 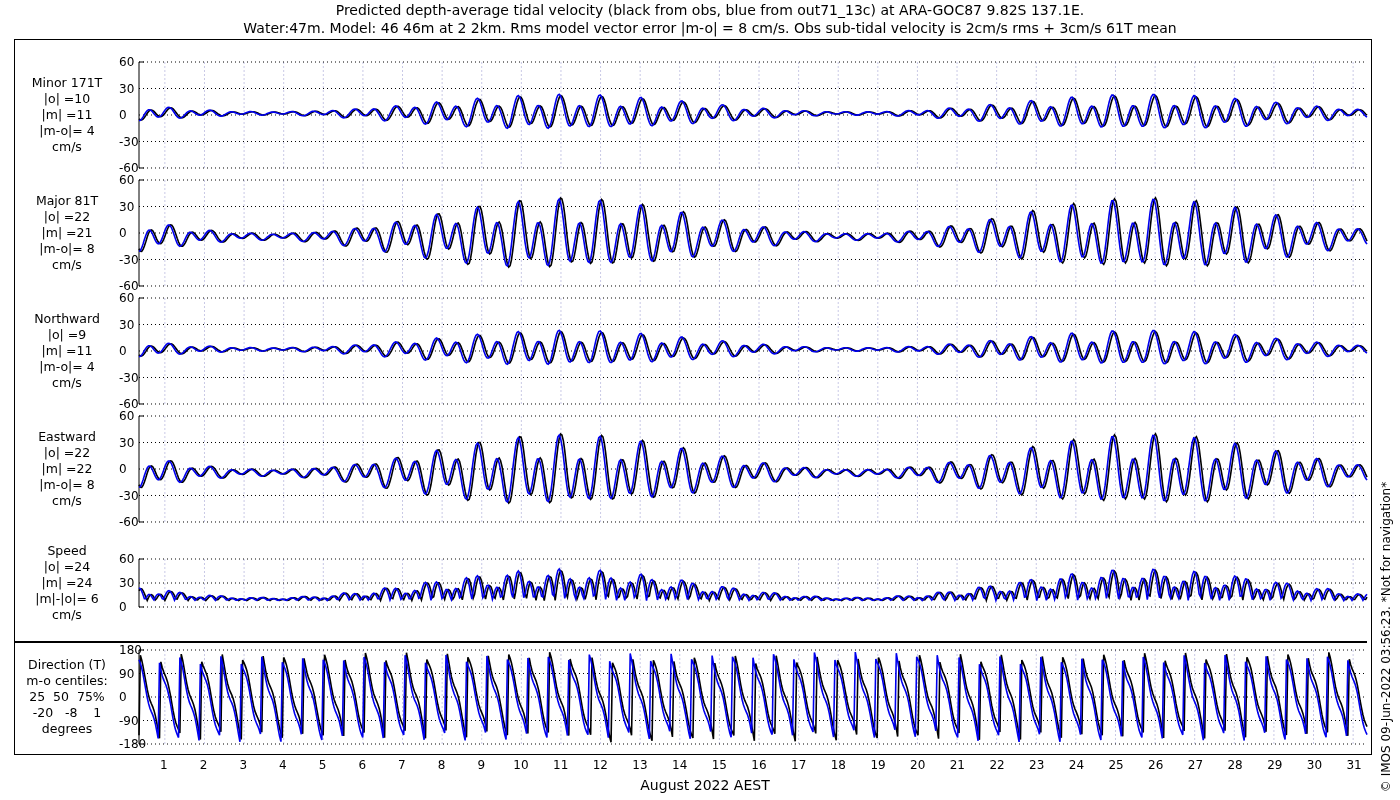 I want to click on x-tick-label: 19, so click(x=878, y=765).